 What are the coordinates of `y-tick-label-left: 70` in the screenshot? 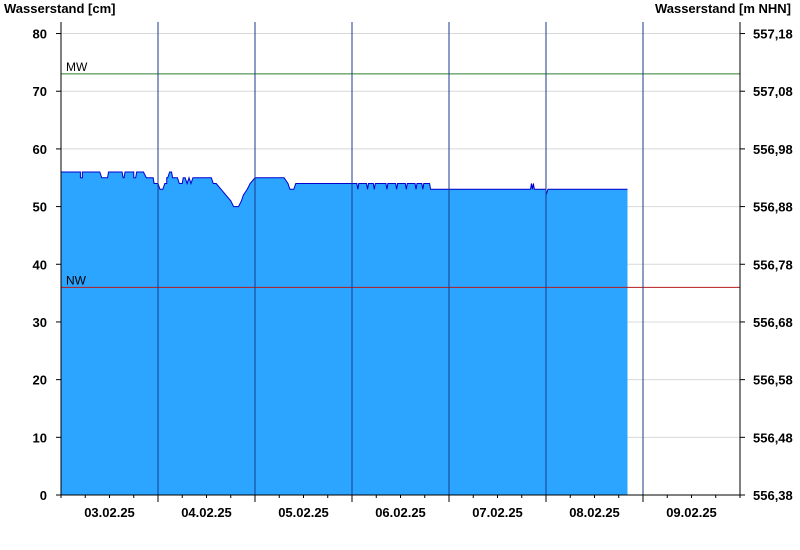 It's located at (40, 91).